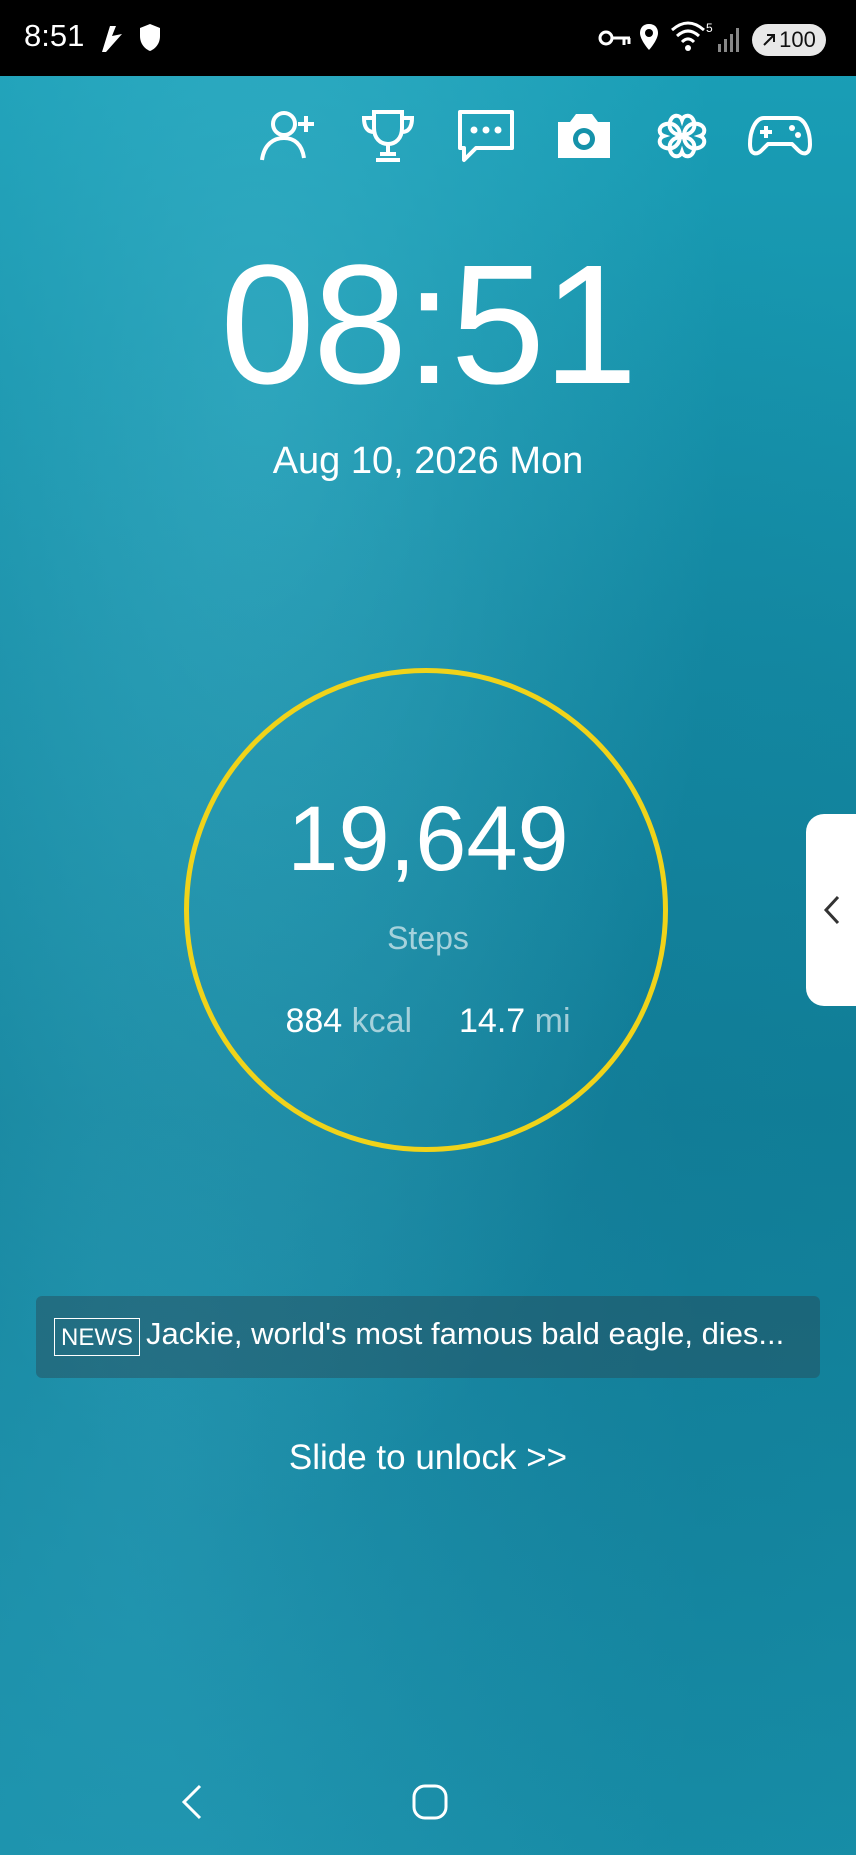 The height and width of the screenshot is (1855, 856). Describe the element at coordinates (192, 1802) in the screenshot. I see `back-icon` at that location.